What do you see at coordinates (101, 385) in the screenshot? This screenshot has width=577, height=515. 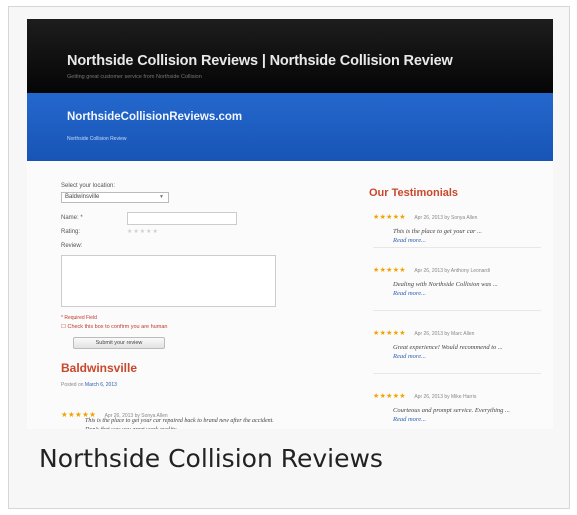 I see `posted-date-link: March 6, 2013` at bounding box center [101, 385].